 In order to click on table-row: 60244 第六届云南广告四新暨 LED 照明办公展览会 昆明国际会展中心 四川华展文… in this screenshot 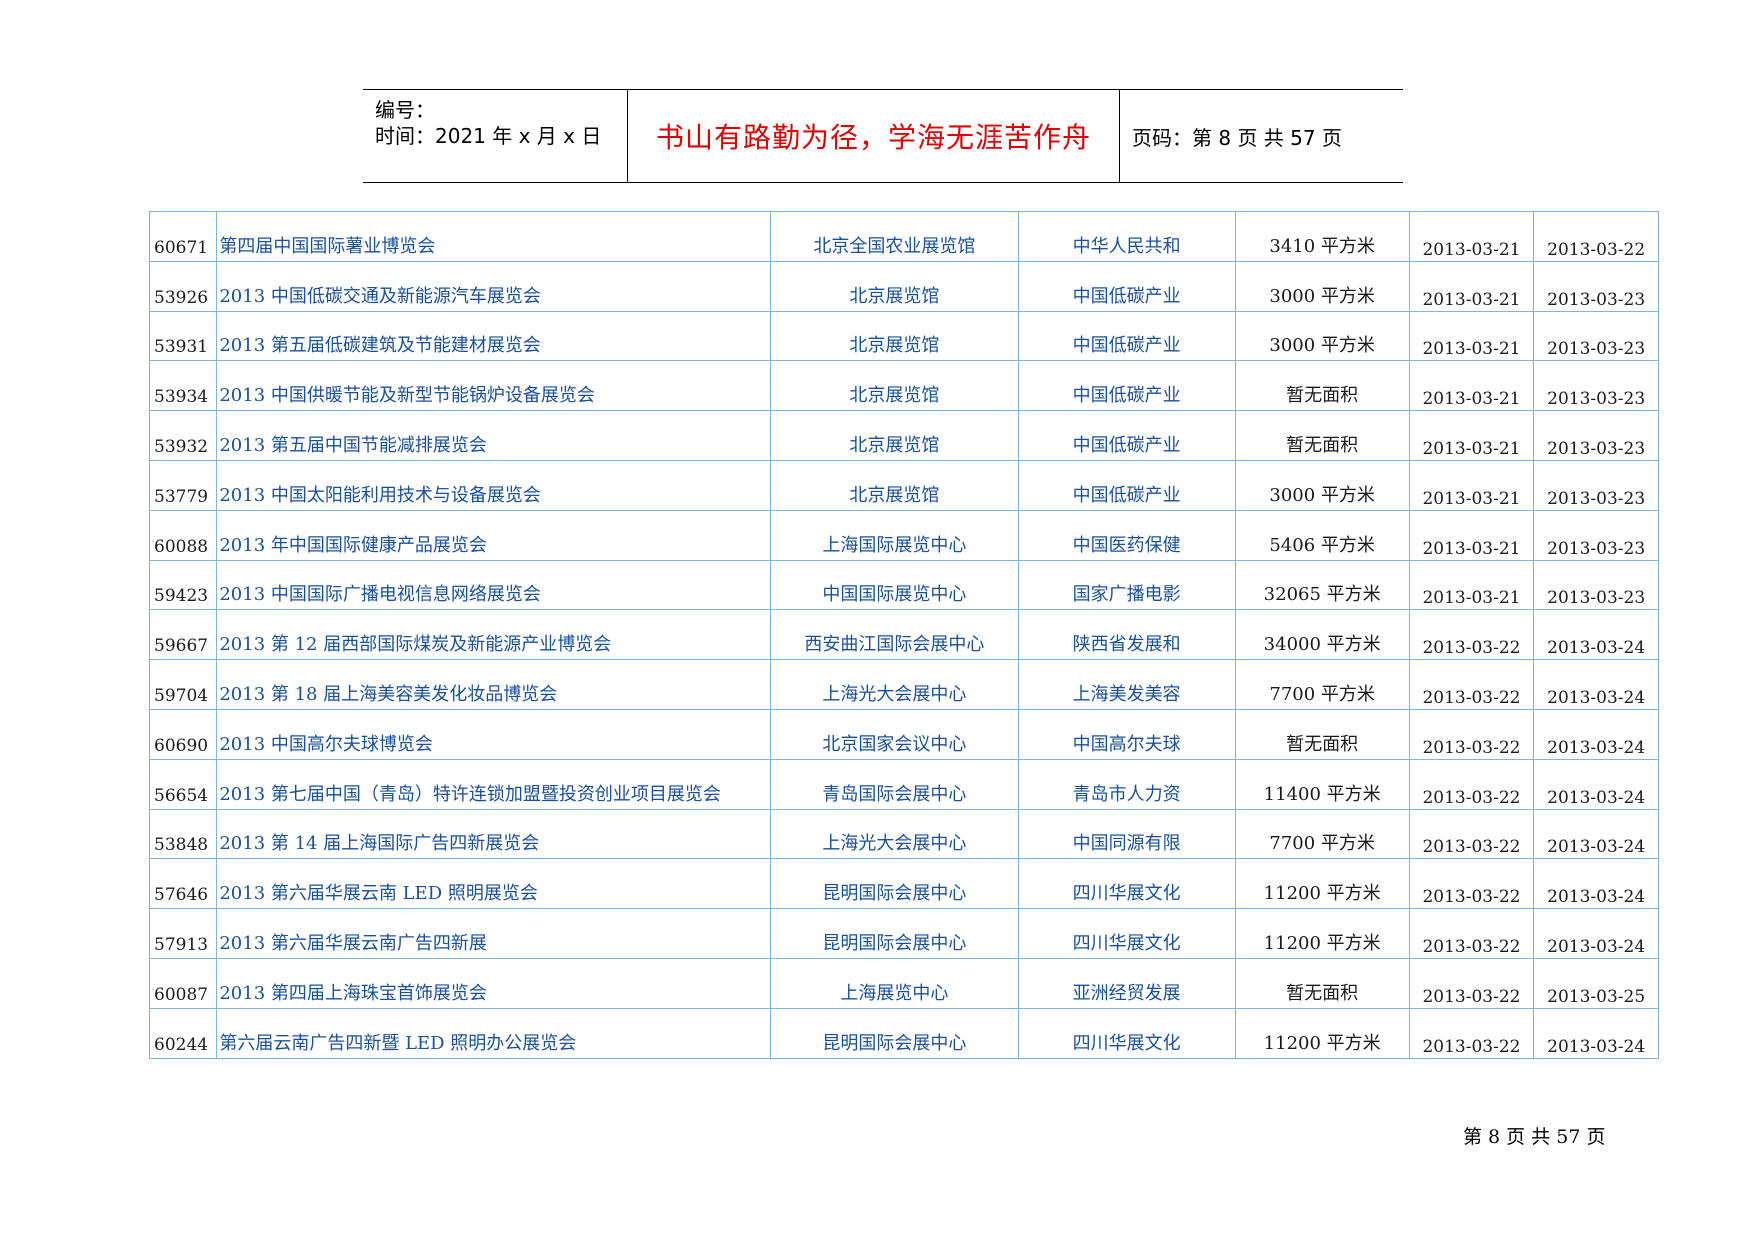, I will do `click(903, 1033)`.